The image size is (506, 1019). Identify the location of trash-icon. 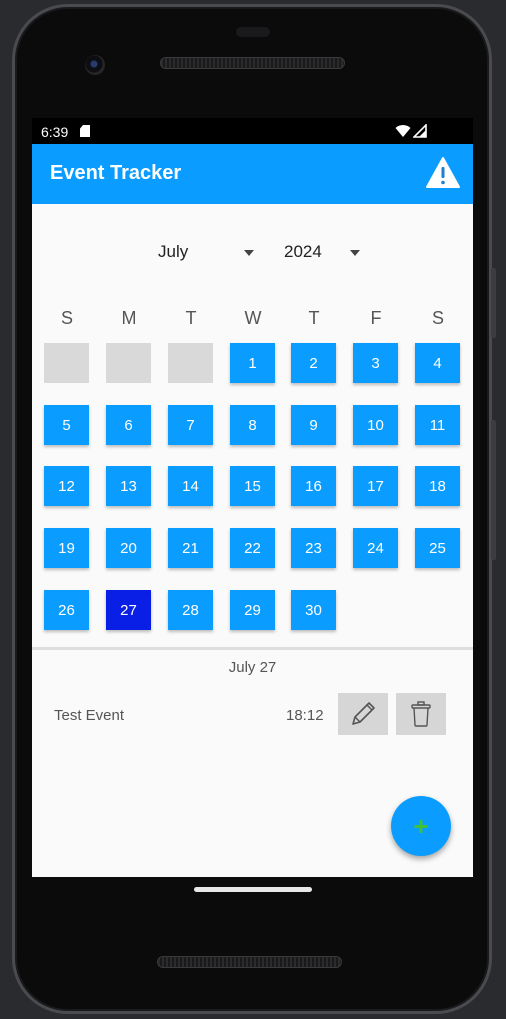
(421, 714).